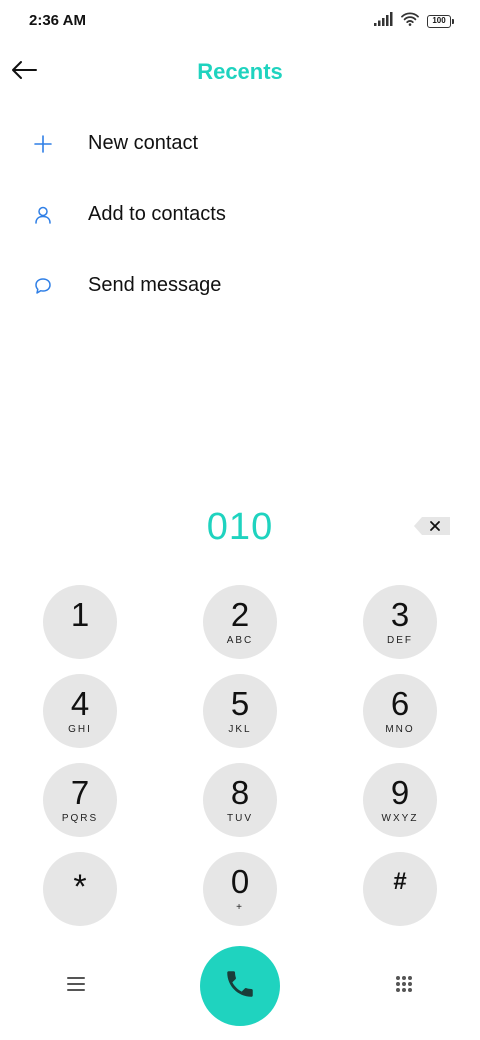 Image resolution: width=480 pixels, height=1040 pixels. I want to click on dialed-number: 010, so click(240, 527).